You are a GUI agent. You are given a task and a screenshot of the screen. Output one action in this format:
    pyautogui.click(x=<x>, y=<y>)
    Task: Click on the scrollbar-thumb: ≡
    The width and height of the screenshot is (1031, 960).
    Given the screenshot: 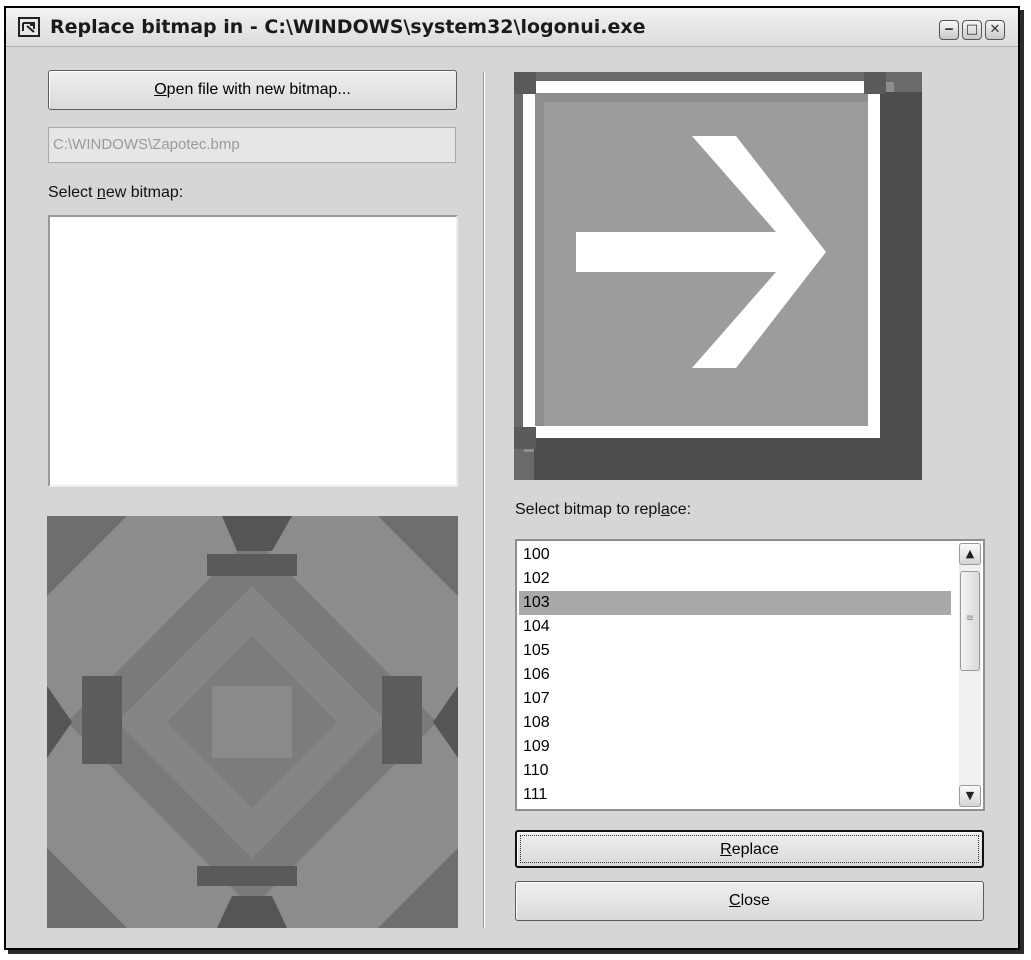 What is the action you would take?
    pyautogui.click(x=970, y=621)
    